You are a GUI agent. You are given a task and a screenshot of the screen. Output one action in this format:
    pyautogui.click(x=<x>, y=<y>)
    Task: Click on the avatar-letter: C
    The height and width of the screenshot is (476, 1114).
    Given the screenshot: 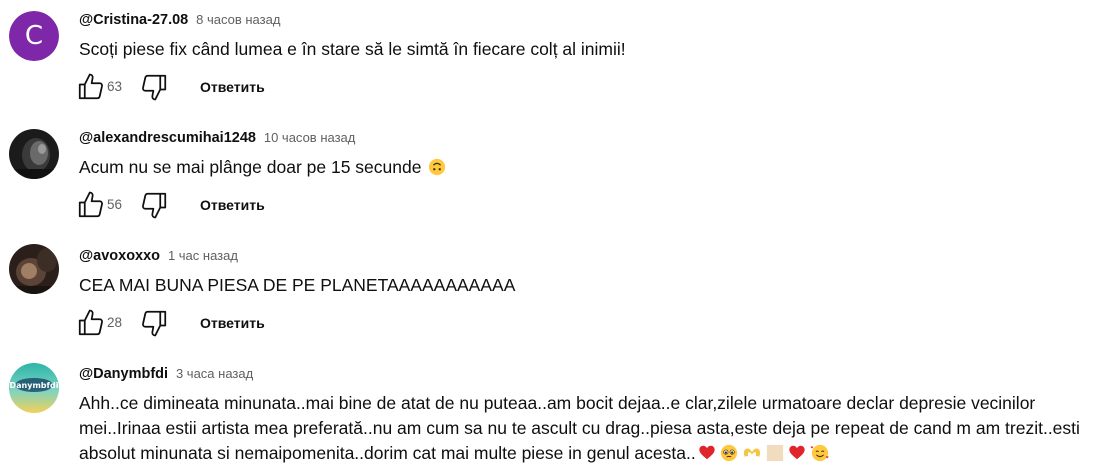 What is the action you would take?
    pyautogui.click(x=34, y=36)
    